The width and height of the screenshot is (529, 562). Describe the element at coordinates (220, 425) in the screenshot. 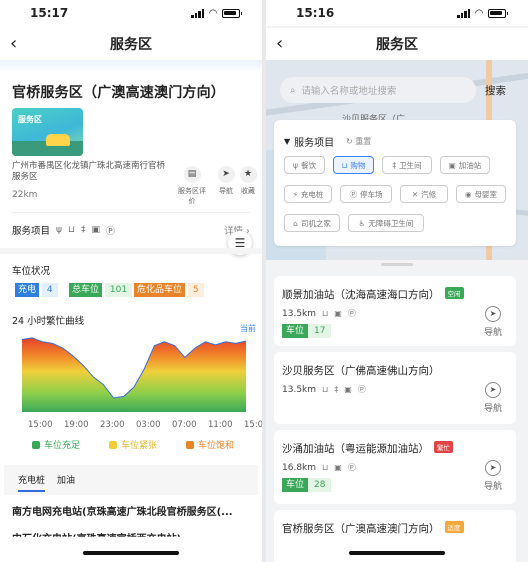

I see `x-tick-label: 11:00` at that location.